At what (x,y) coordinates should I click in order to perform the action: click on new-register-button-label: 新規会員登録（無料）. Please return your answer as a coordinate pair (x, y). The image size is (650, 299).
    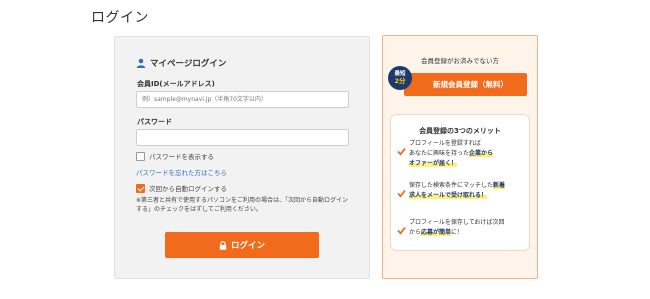
    Looking at the image, I should click on (470, 84).